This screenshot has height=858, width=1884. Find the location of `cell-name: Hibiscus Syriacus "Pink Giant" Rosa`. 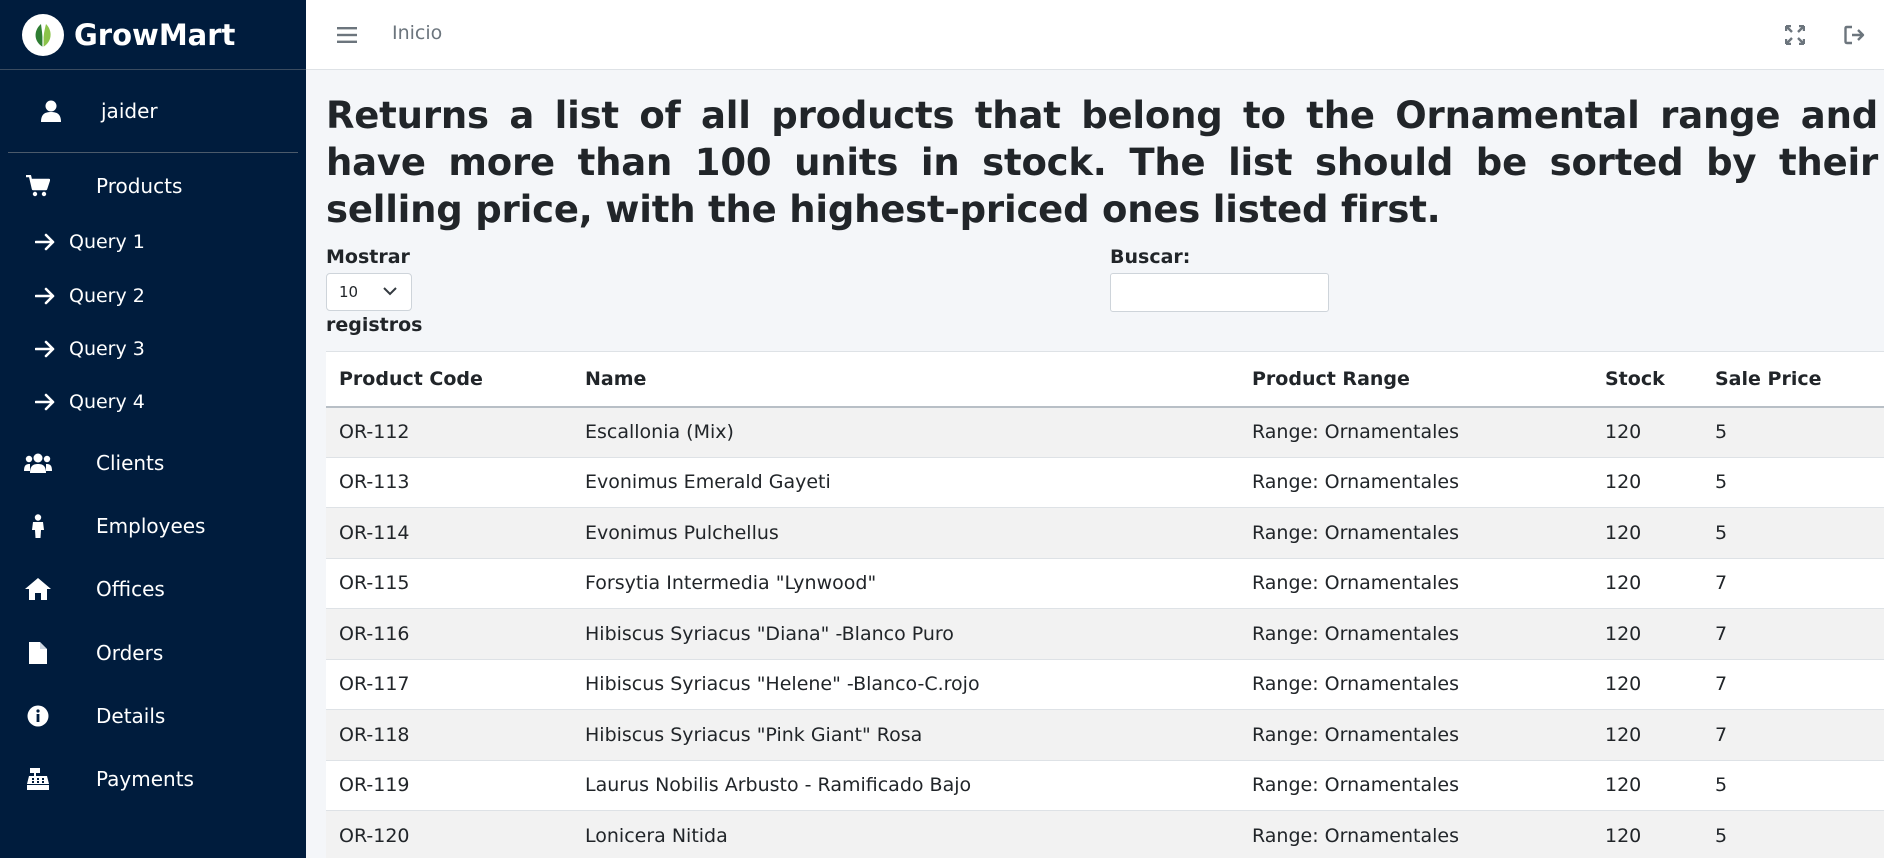

cell-name: Hibiscus Syriacus "Pink Giant" Rosa is located at coordinates (754, 734).